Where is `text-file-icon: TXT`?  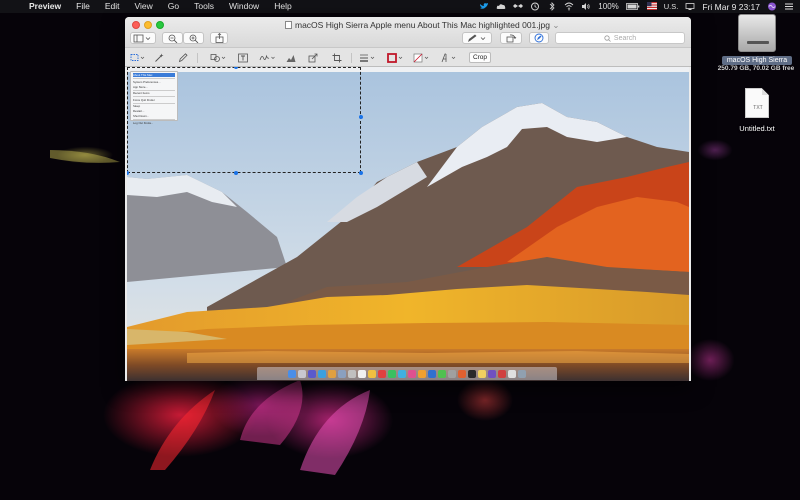 text-file-icon: TXT is located at coordinates (757, 103).